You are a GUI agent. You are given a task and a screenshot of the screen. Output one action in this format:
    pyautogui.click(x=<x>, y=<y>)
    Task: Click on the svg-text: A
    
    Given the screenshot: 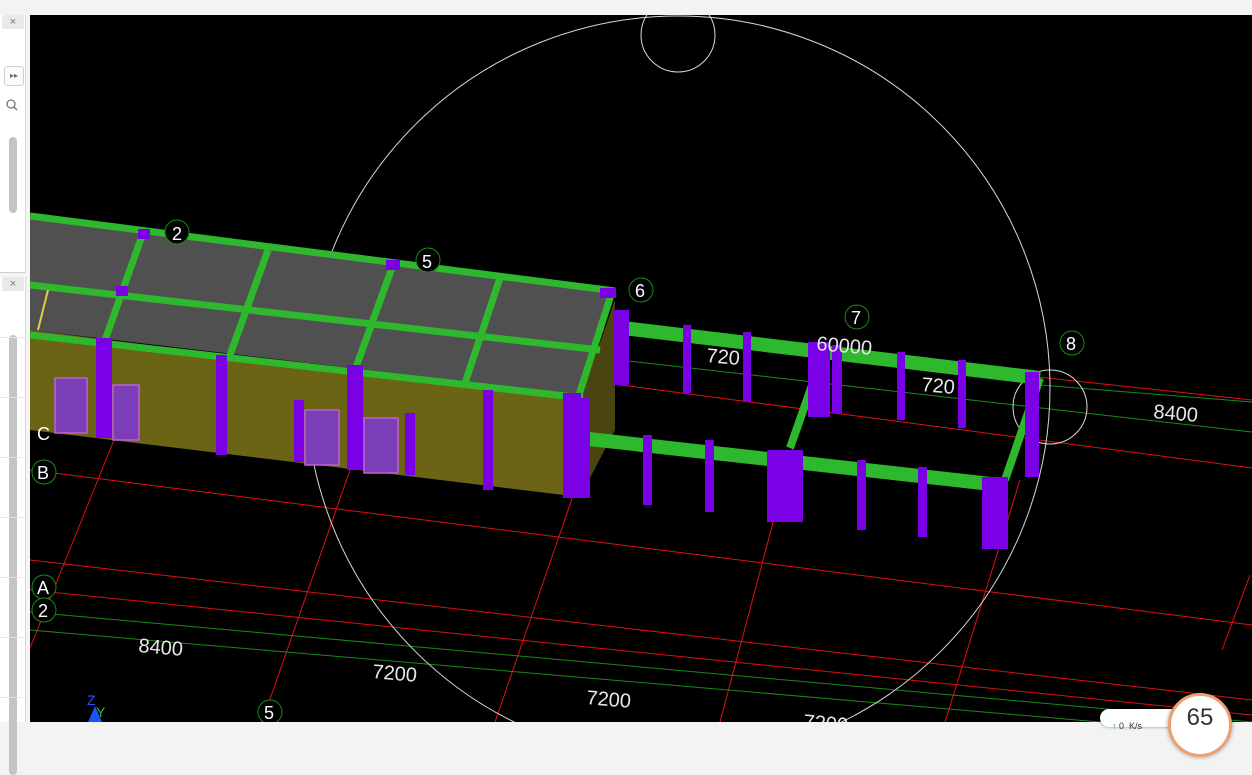 What is the action you would take?
    pyautogui.click(x=43, y=588)
    